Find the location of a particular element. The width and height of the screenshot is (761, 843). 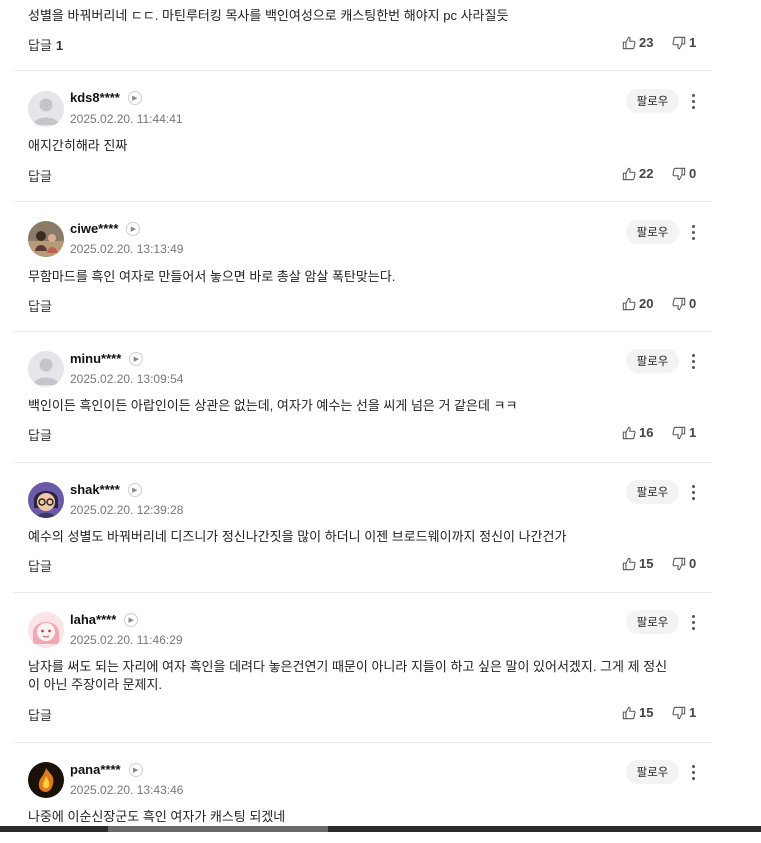

horizontal-scrollbar is located at coordinates (380, 829).